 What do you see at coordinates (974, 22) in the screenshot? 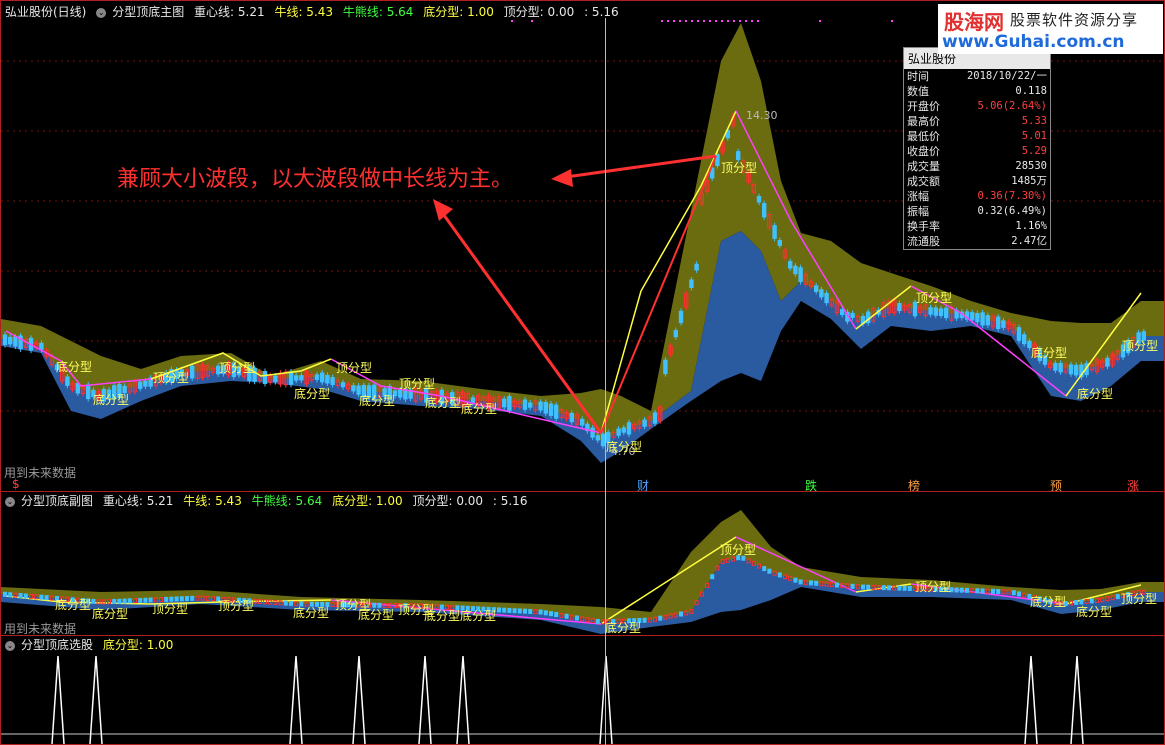
I see `watermark-site: 股海网` at bounding box center [974, 22].